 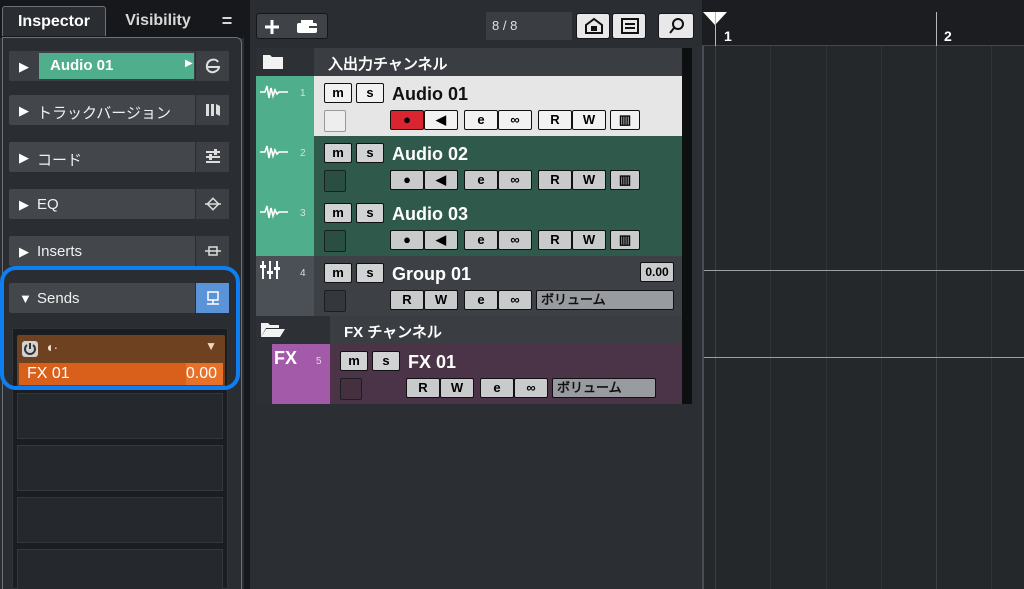 I want to click on inspector-track-section: ▶ Audio 01 ▶, so click(x=119, y=66).